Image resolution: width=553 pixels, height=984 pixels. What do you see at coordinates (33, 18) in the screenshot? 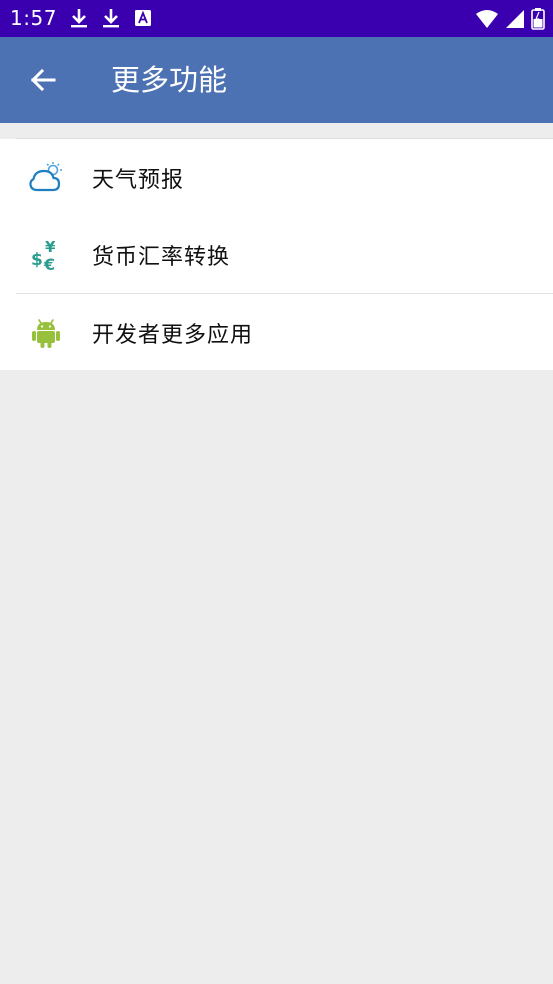
I see `status-time: 1:57` at bounding box center [33, 18].